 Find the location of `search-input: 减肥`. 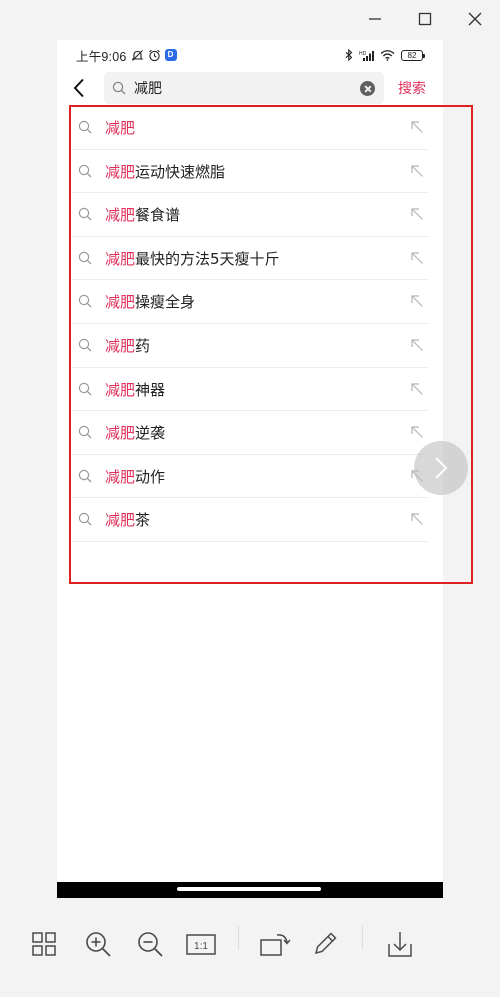

search-input: 减肥 is located at coordinates (244, 88).